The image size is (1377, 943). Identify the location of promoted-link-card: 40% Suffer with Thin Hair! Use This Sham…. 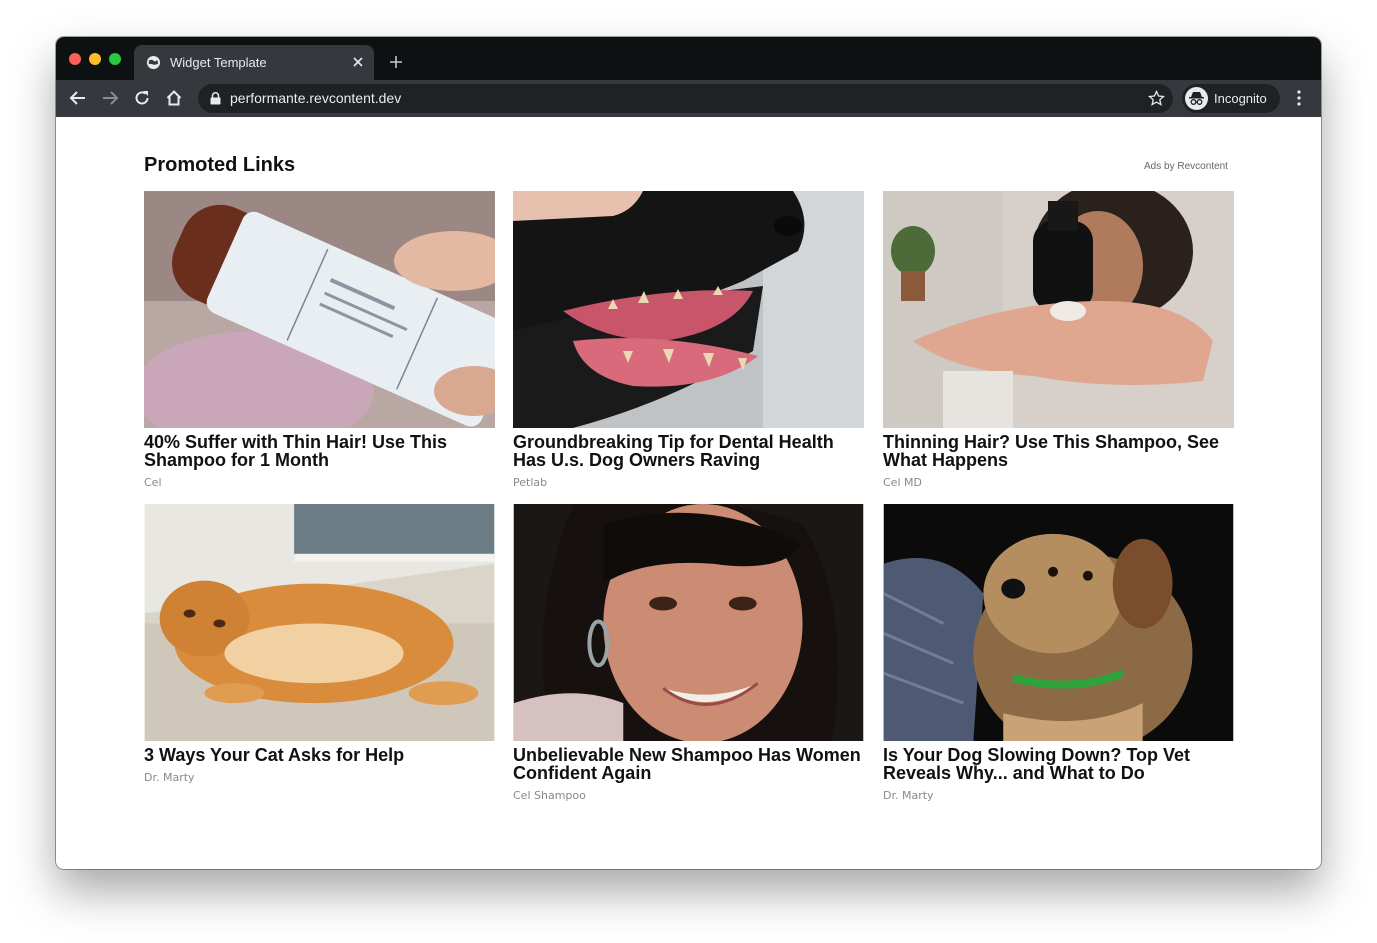
(319, 340).